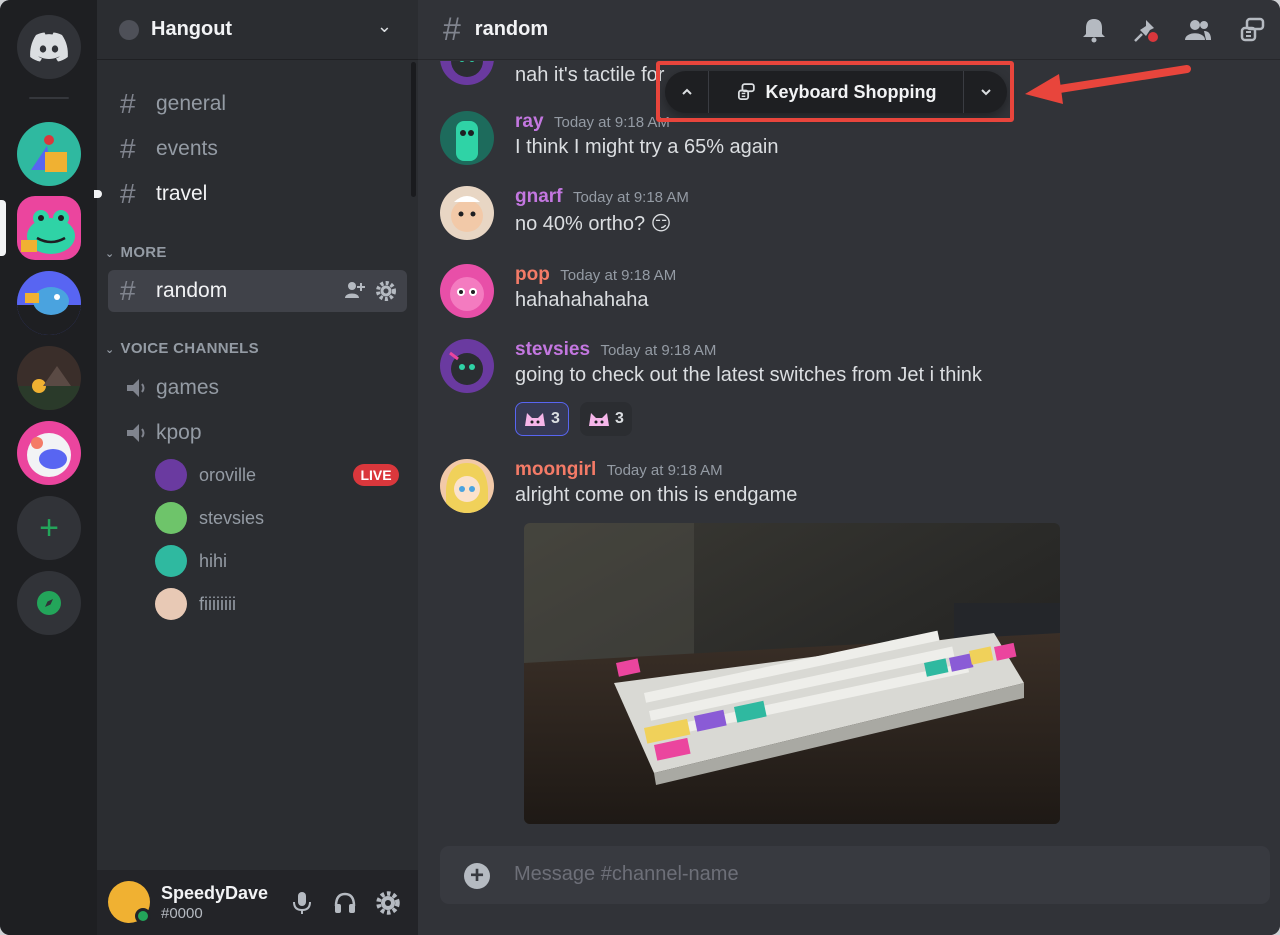 The image size is (1280, 935). I want to click on frog-server-icon, so click(49, 228).